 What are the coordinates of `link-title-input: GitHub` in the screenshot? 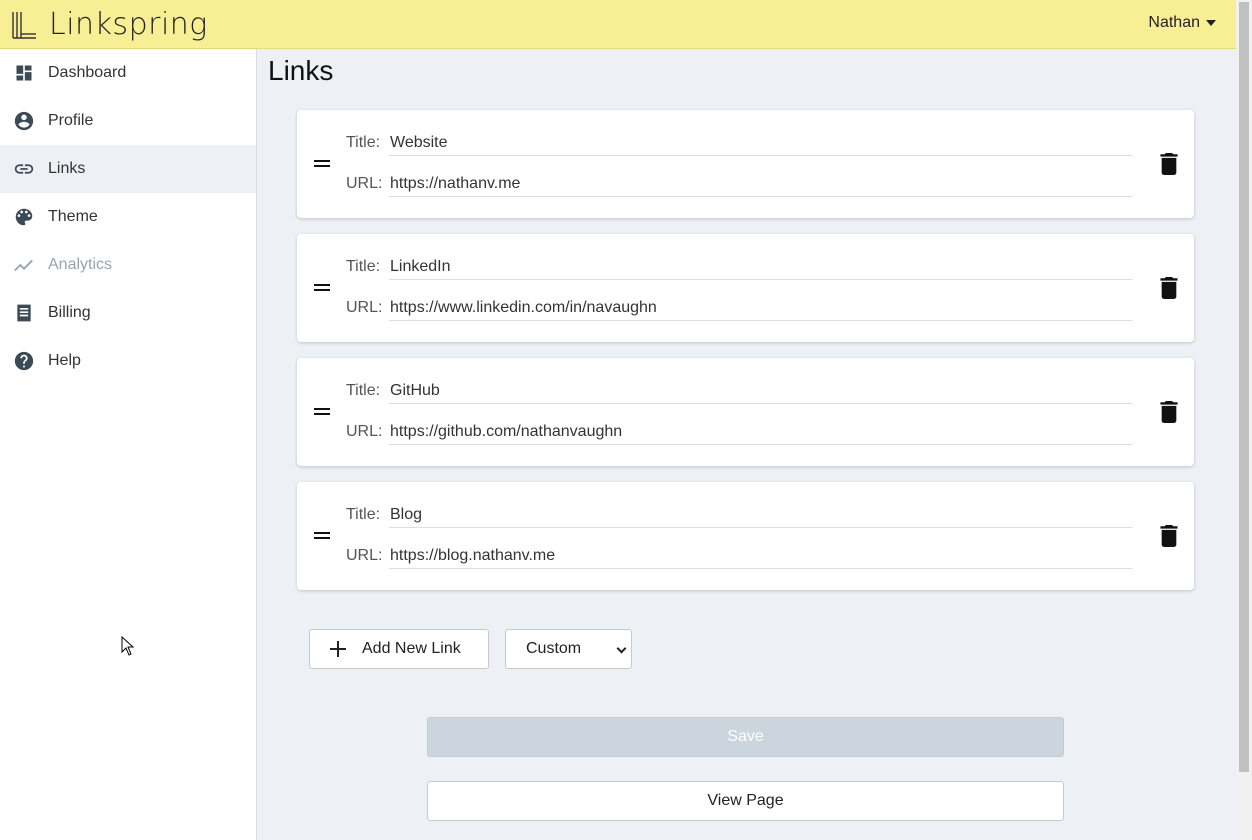 It's located at (761, 391).